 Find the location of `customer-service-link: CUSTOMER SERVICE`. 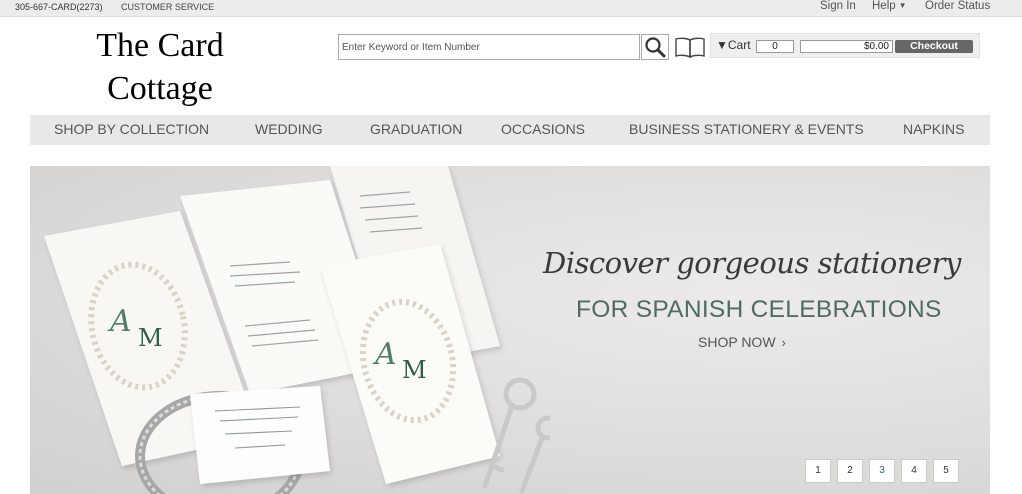

customer-service-link: CUSTOMER SERVICE is located at coordinates (167, 7).